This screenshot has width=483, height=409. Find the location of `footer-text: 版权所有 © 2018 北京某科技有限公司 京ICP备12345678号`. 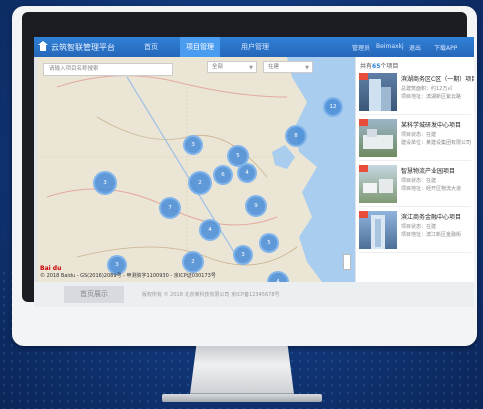

footer-text: 版权所有 © 2018 北京某科技有限公司 京ICP备12345678号 is located at coordinates (211, 295).